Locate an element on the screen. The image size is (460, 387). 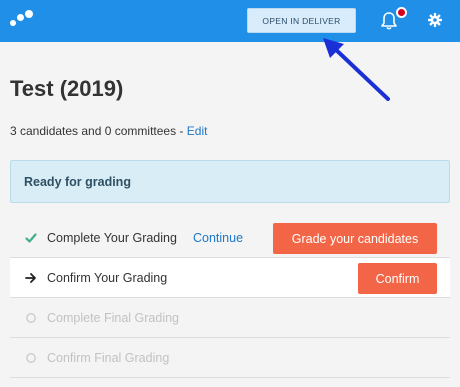
continue-link: Continue is located at coordinates (218, 238).